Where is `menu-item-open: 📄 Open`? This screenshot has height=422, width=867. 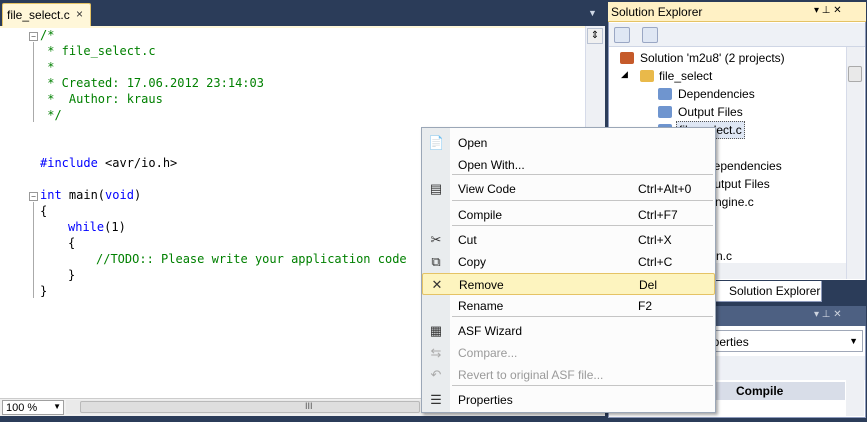 menu-item-open: 📄 Open is located at coordinates (568, 143).